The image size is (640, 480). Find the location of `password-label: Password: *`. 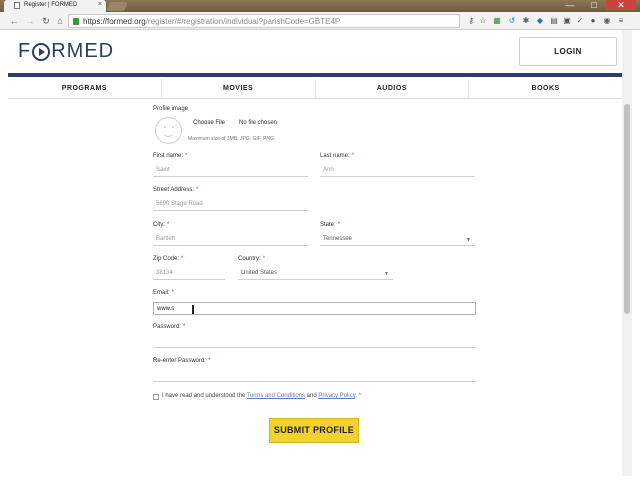

password-label: Password: * is located at coordinates (169, 327).